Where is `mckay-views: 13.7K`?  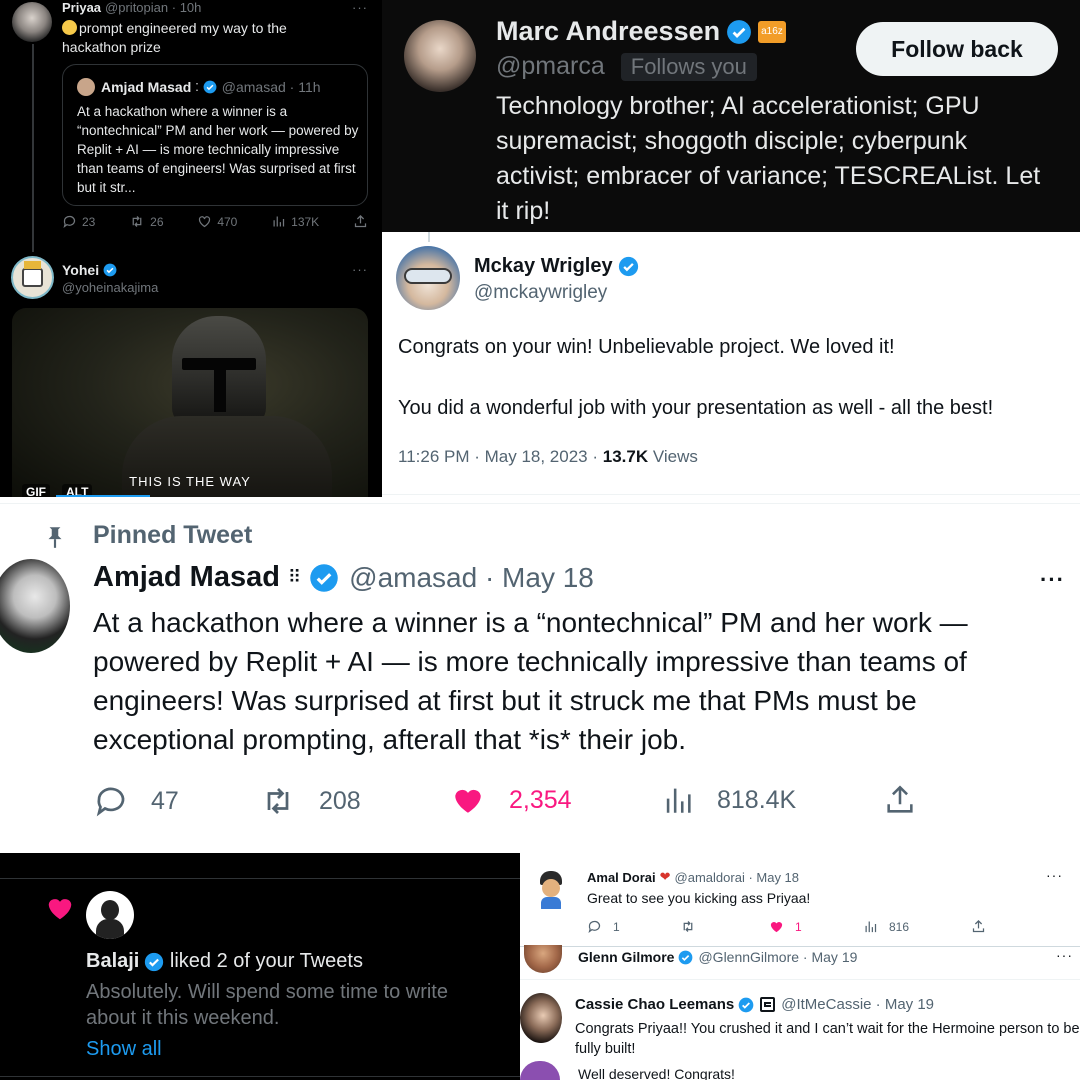
mckay-views: 13.7K is located at coordinates (625, 456).